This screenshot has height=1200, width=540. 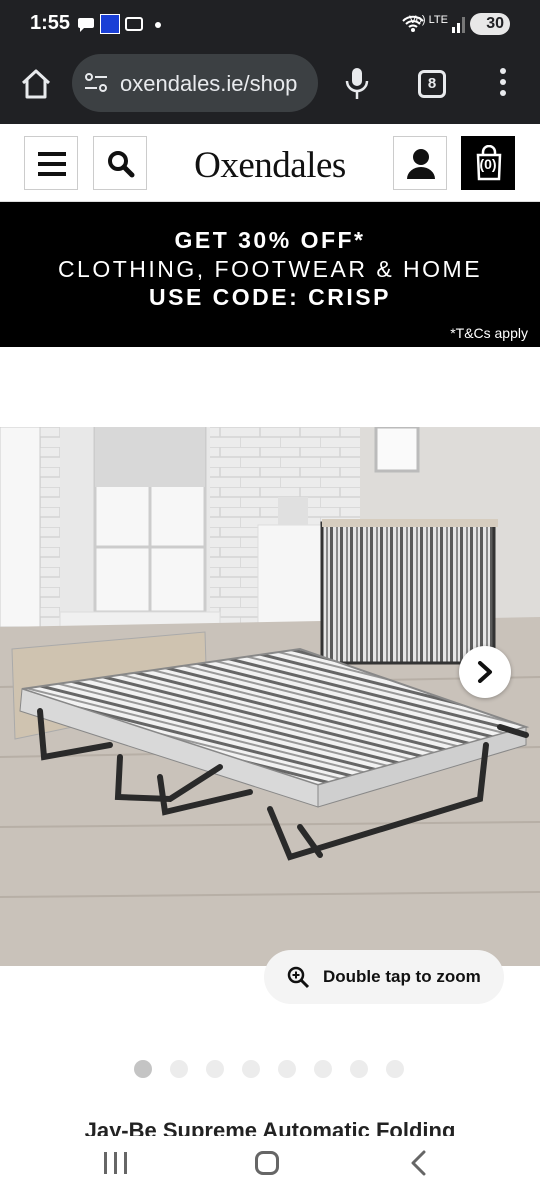 What do you see at coordinates (96, 83) in the screenshot?
I see `tune-icon` at bounding box center [96, 83].